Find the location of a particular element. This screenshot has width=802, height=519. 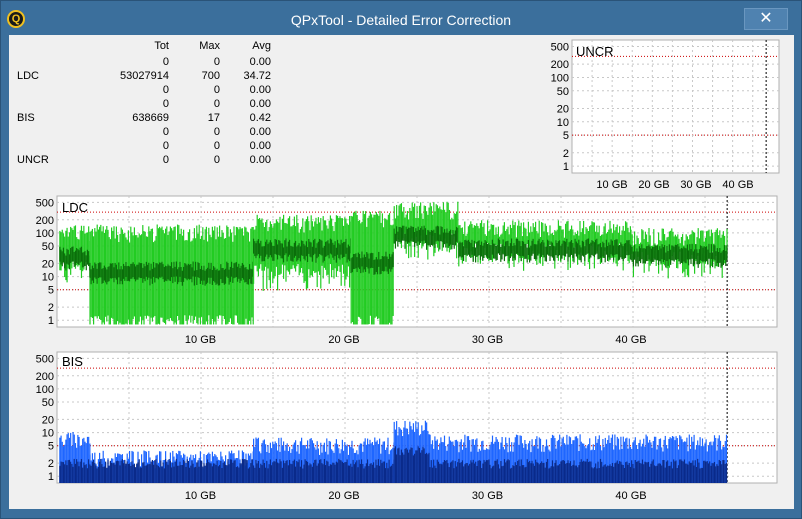

chart-title: BIS is located at coordinates (72, 361).